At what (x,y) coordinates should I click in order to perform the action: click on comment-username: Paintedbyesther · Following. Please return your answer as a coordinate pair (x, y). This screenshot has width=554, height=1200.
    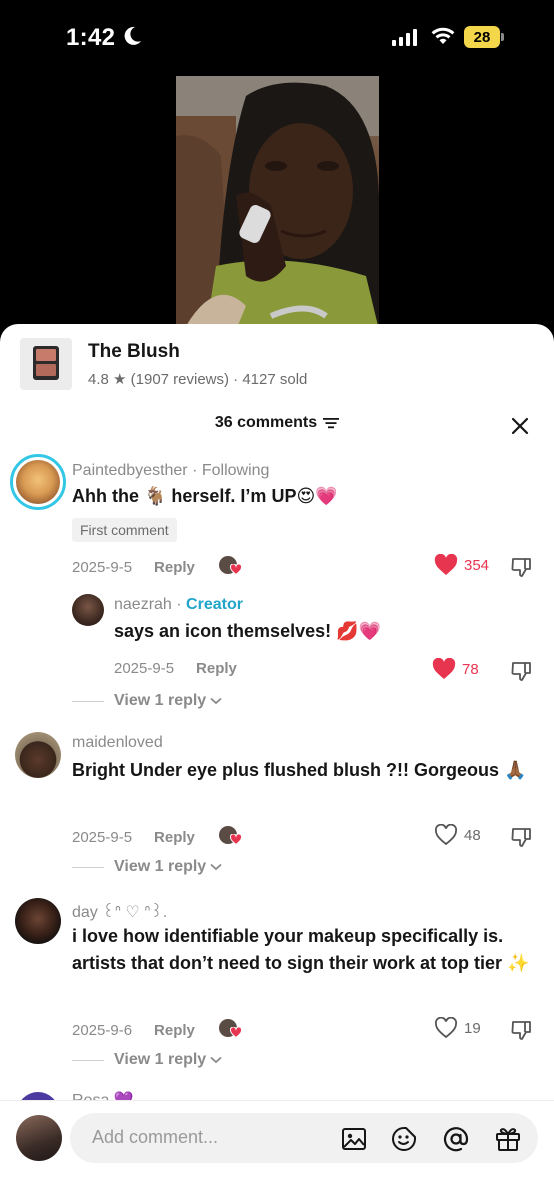
    Looking at the image, I should click on (170, 471).